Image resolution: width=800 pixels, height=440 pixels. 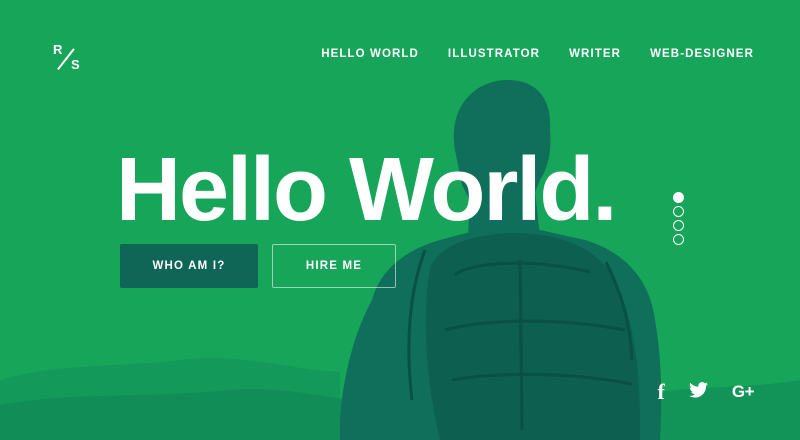 I want to click on logo-letter-r: R, so click(x=58, y=49).